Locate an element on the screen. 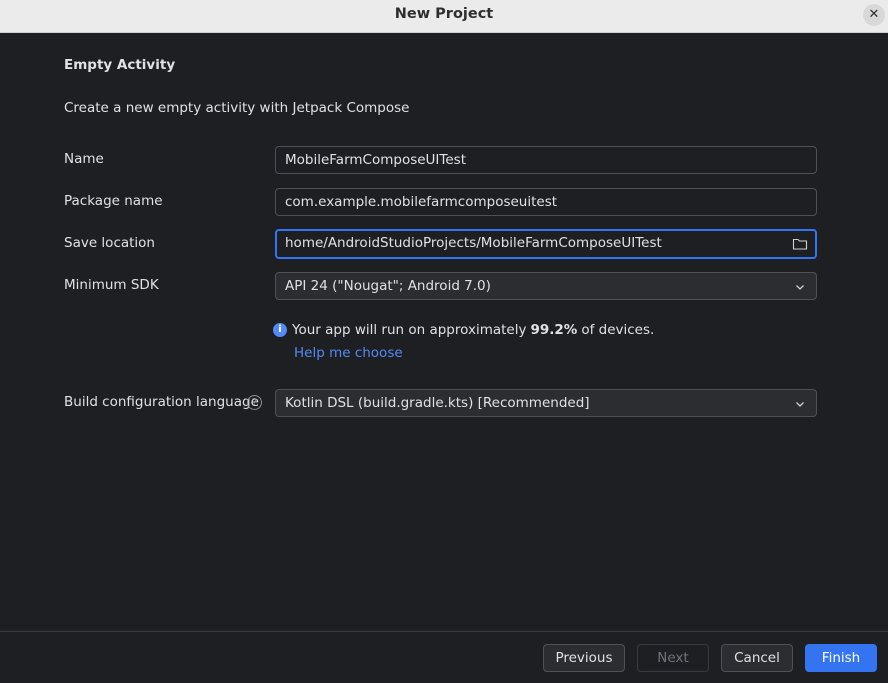 This screenshot has width=888, height=683. package-name-value: com.example.mobilefarmcomposeuitest is located at coordinates (421, 202).